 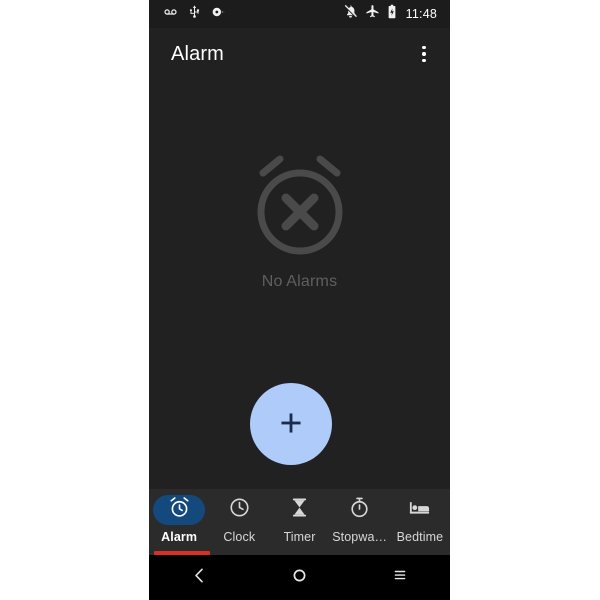 I want to click on bottom-navigation: Alarm Clock Timer Stopwa… Bedtime, so click(x=299, y=522).